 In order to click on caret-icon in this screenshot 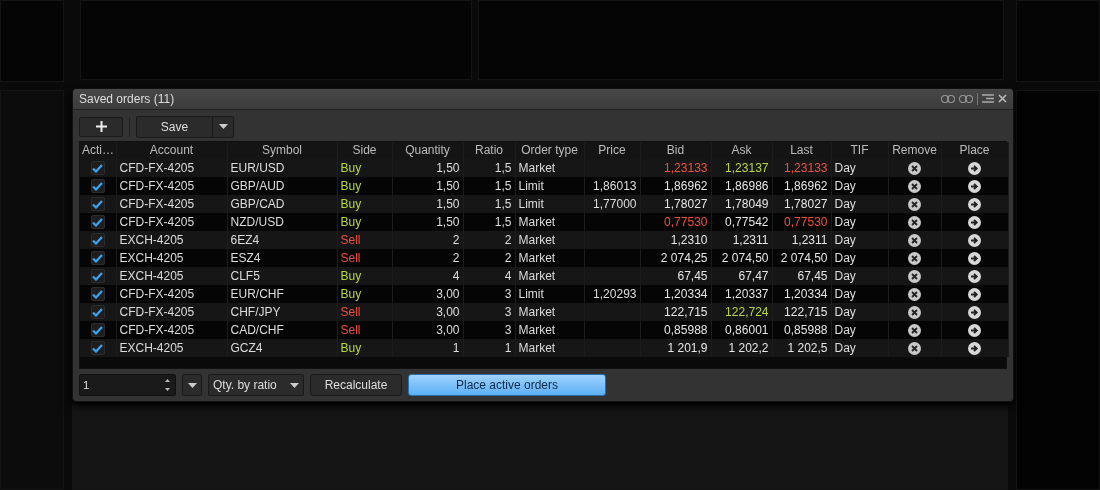, I will do `click(192, 385)`.